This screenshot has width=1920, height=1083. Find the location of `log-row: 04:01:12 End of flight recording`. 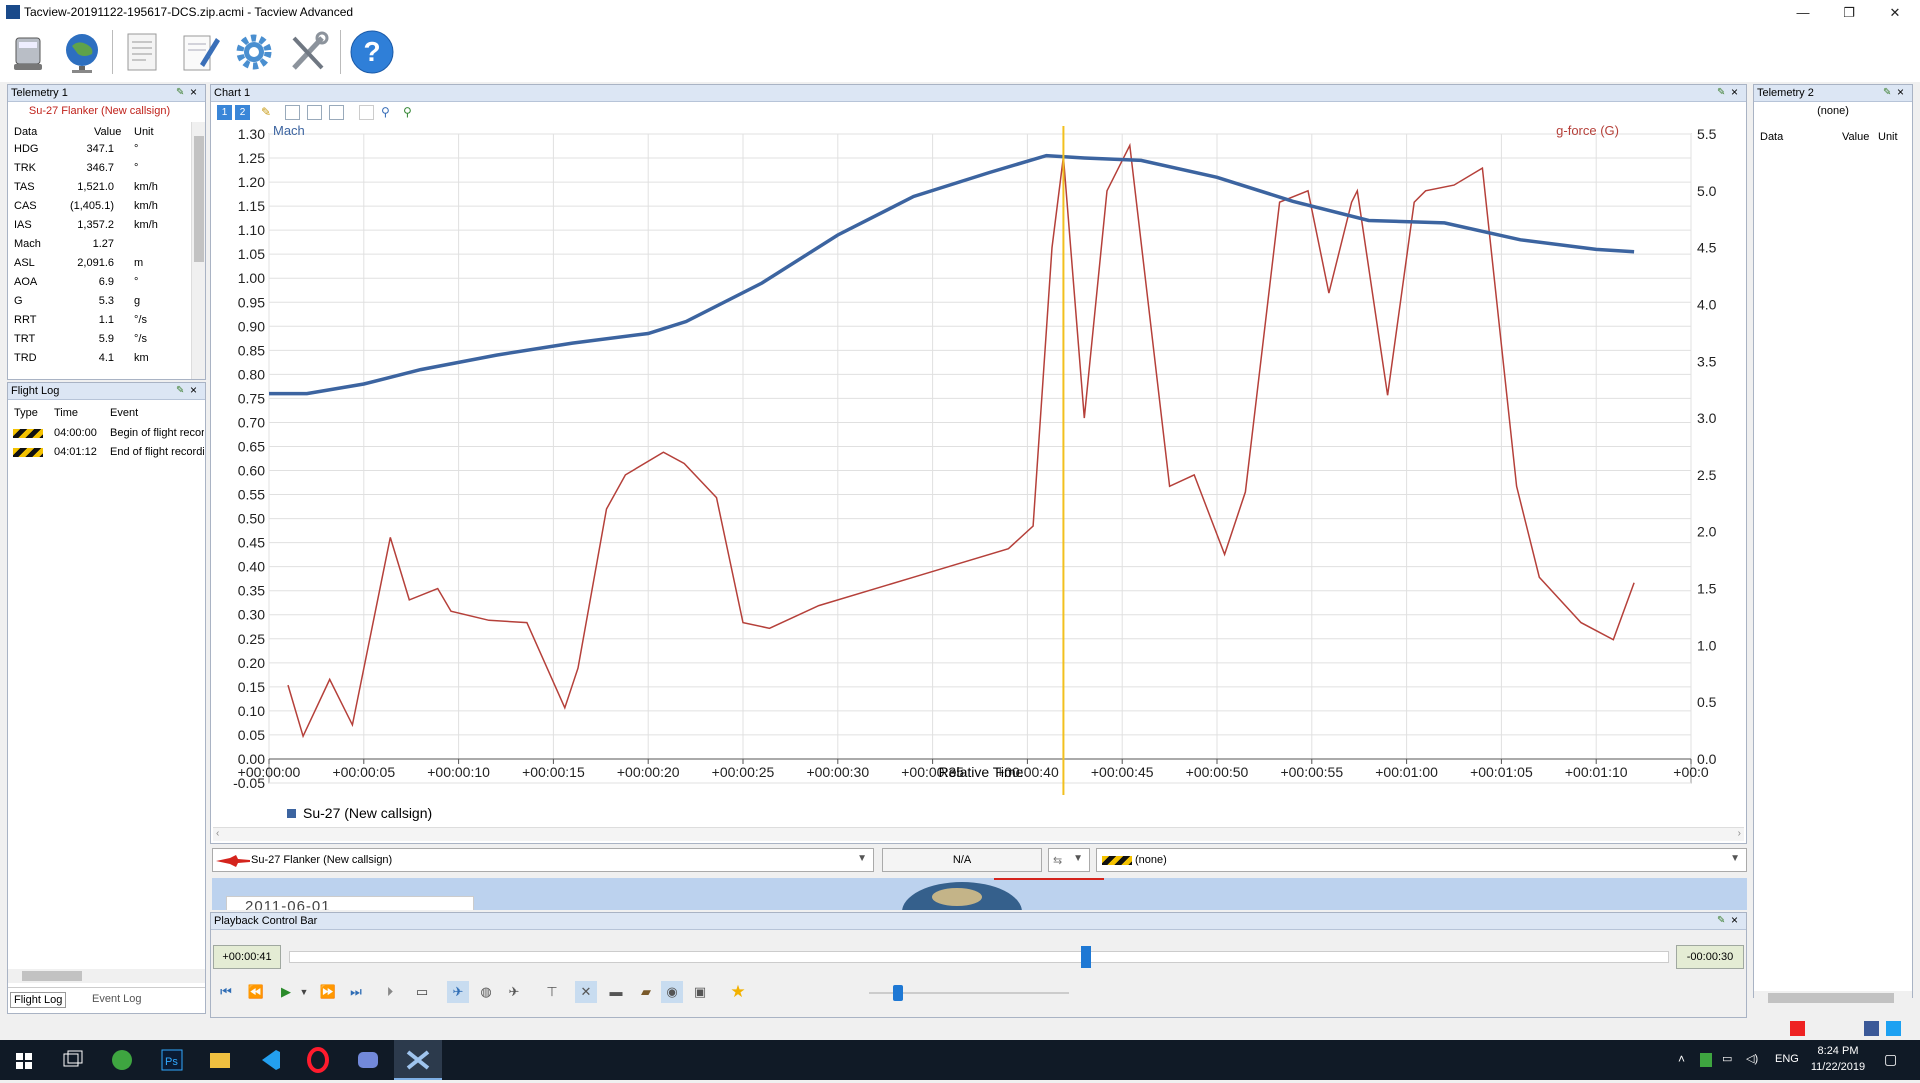

log-row: 04:01:12 End of flight recording is located at coordinates (108, 452).